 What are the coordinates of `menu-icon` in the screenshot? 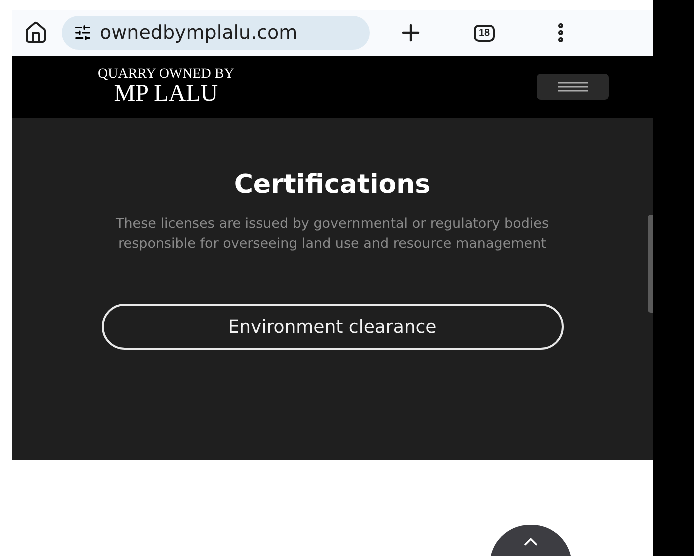 It's located at (573, 87).